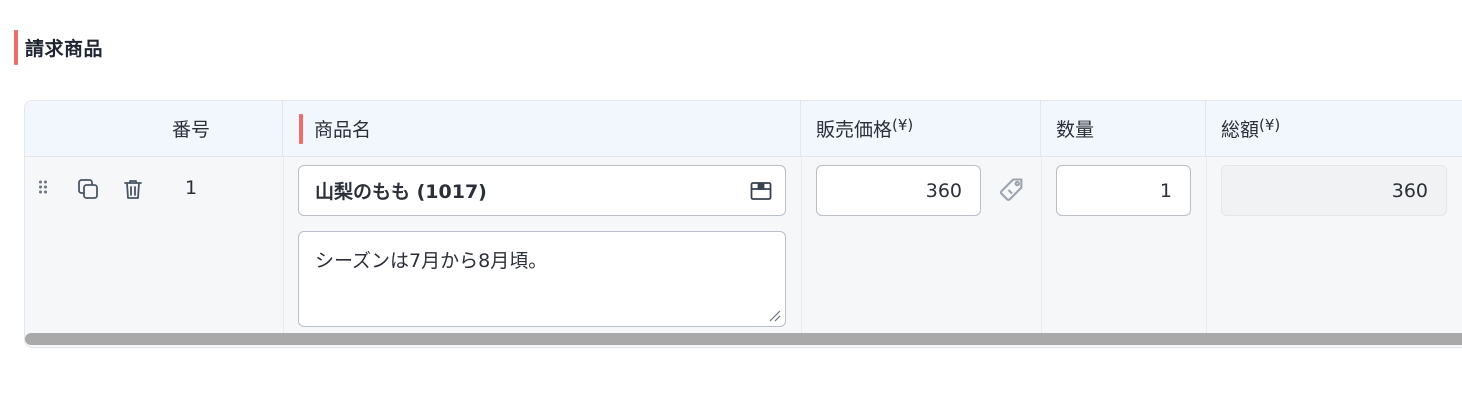  Describe the element at coordinates (1123, 128) in the screenshot. I see `header-quantity: 数量` at that location.